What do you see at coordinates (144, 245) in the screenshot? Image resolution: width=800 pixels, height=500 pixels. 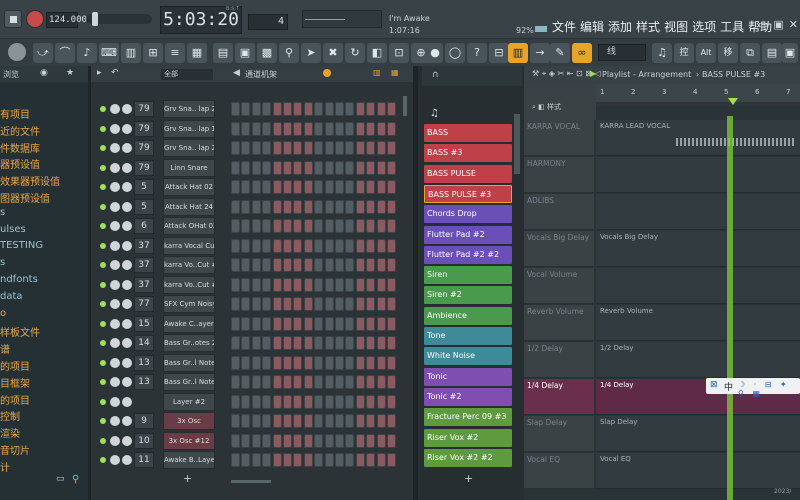 I see `mixer-track-number: 37` at bounding box center [144, 245].